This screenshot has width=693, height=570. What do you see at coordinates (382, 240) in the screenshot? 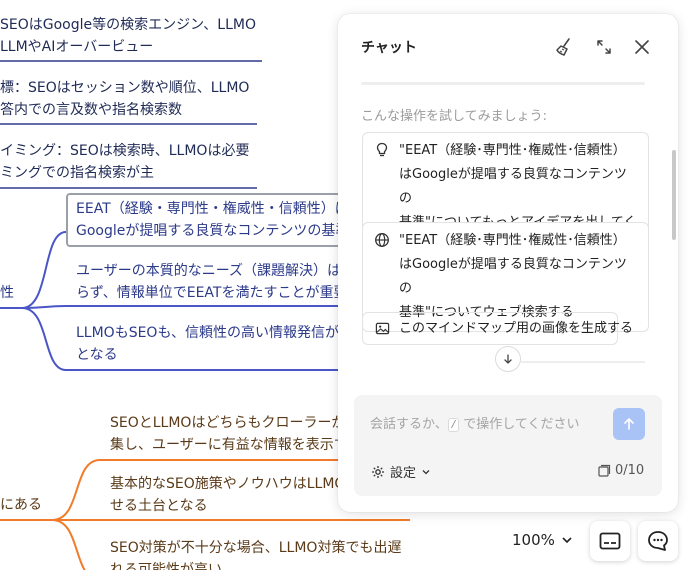
I see `globe-icon` at bounding box center [382, 240].